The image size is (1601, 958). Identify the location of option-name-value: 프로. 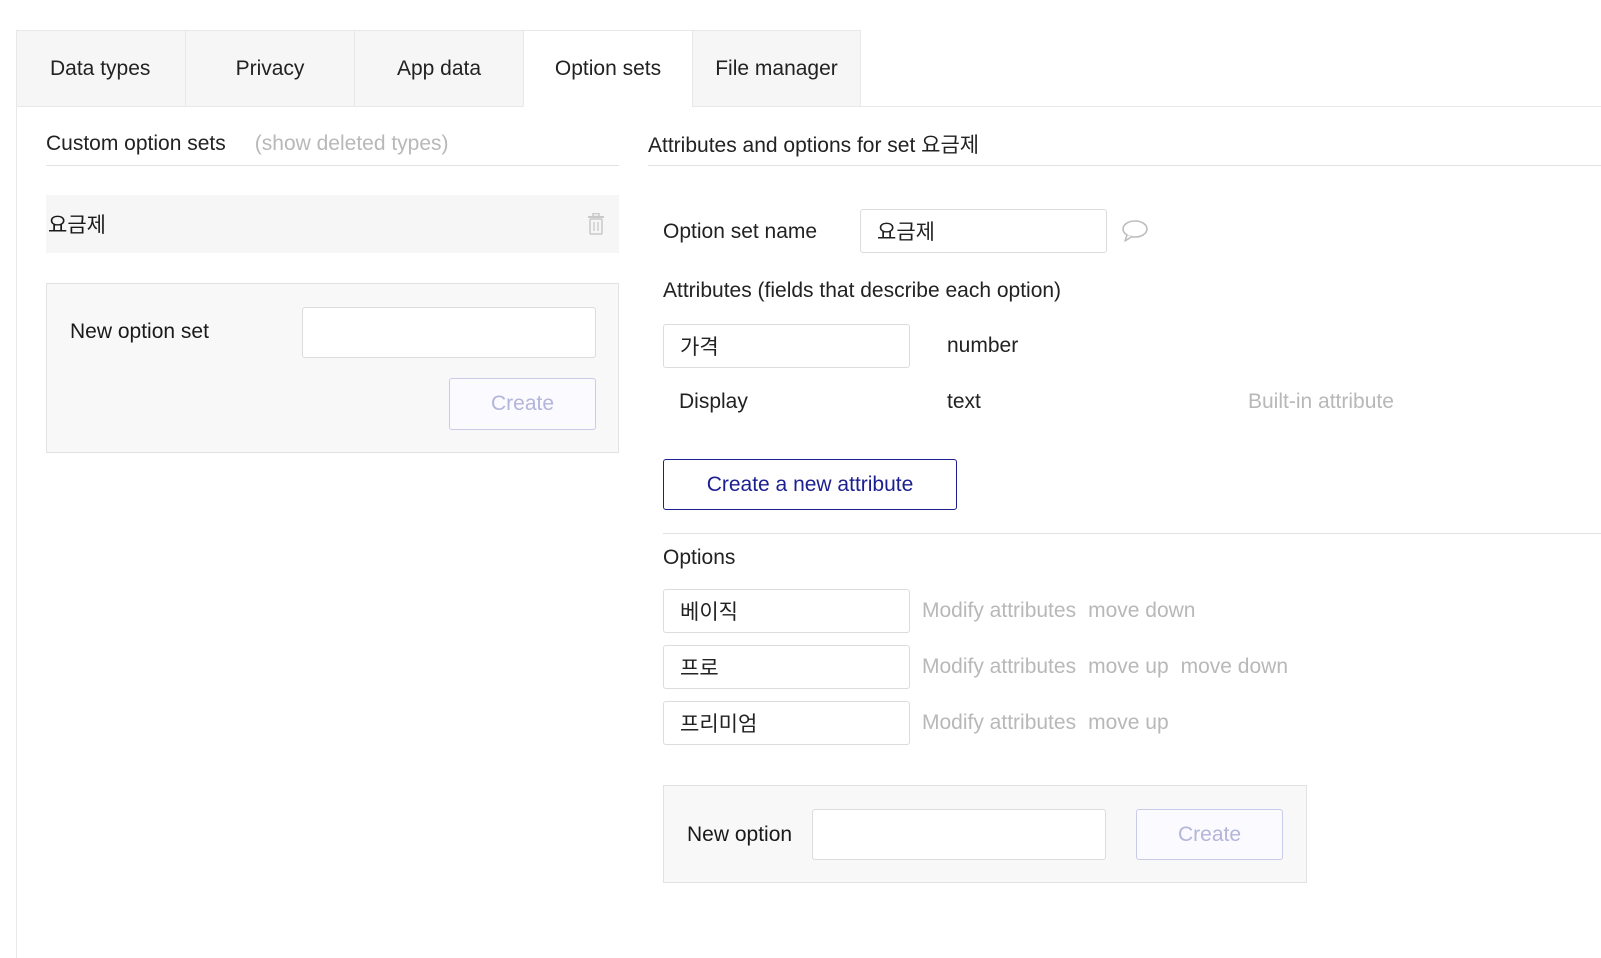
(699, 668).